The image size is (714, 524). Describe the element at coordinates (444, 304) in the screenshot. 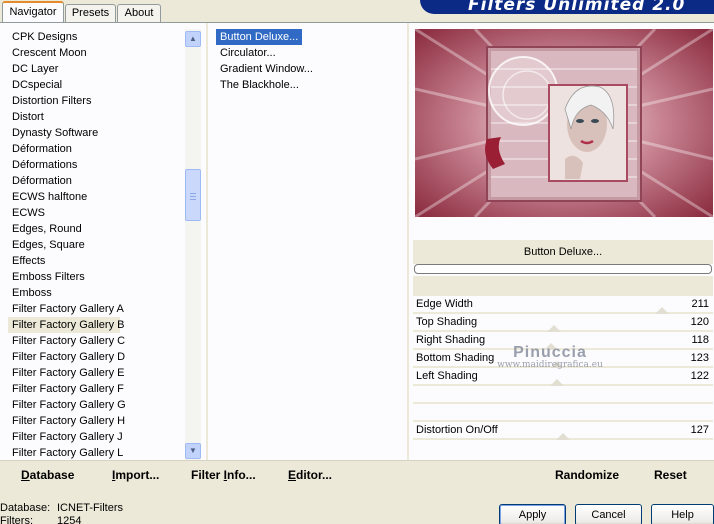

I see `parameter-name: Edge Width` at that location.